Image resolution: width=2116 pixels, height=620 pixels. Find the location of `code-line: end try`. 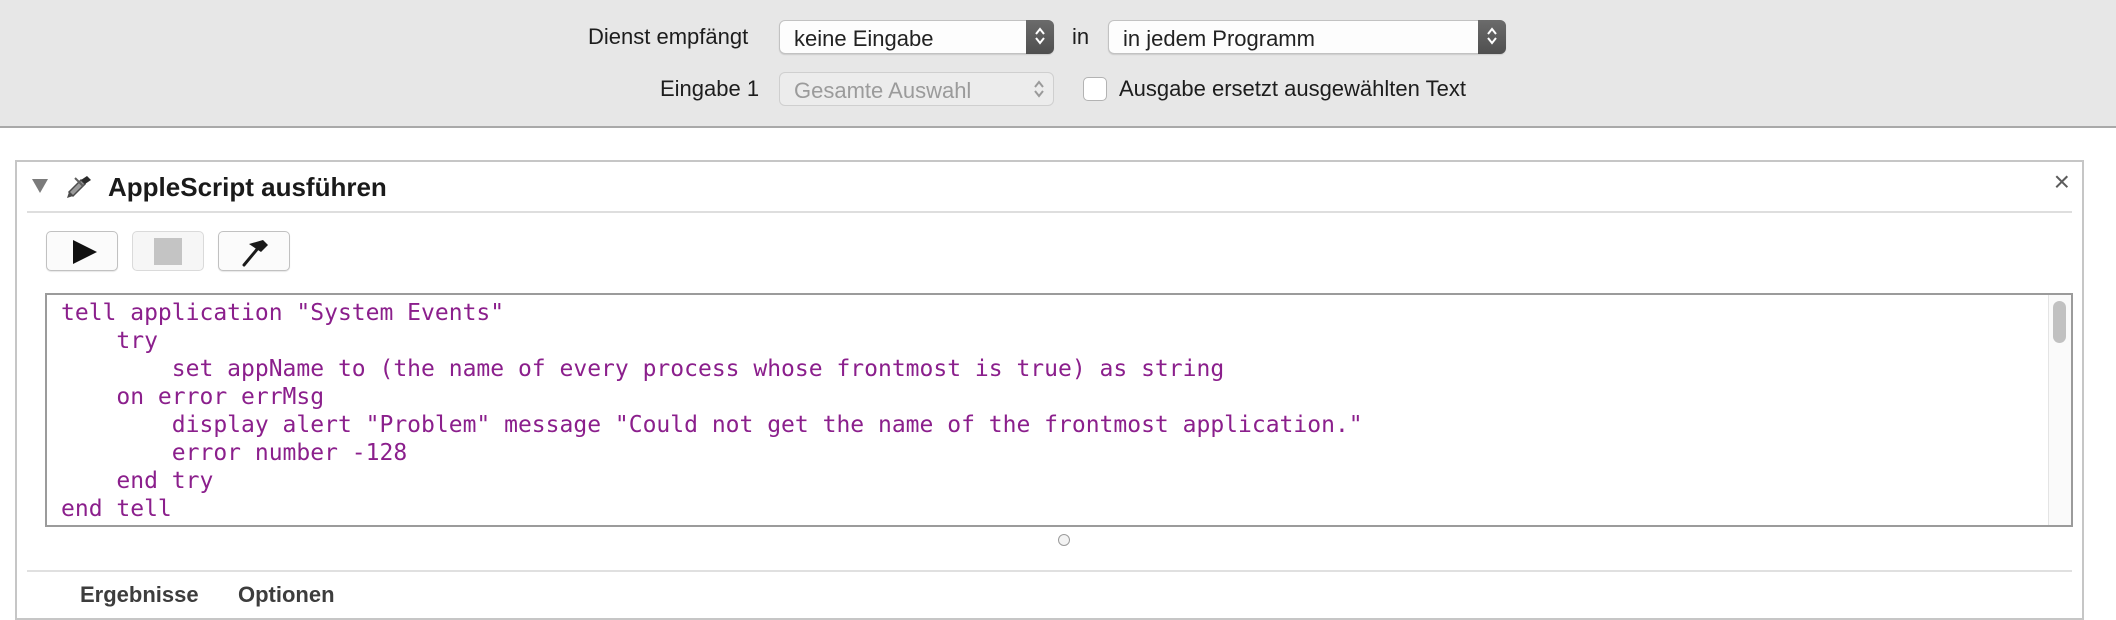

code-line: end try is located at coordinates (137, 481).